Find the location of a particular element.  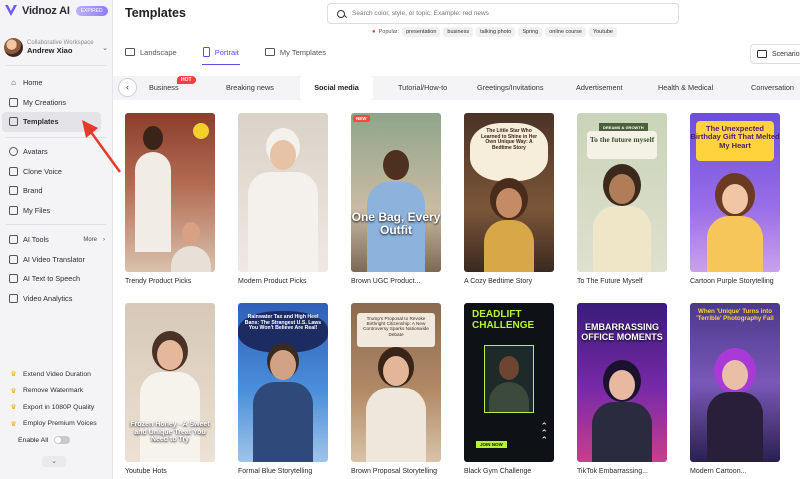

popular-tag: talking photo is located at coordinates (496, 32).